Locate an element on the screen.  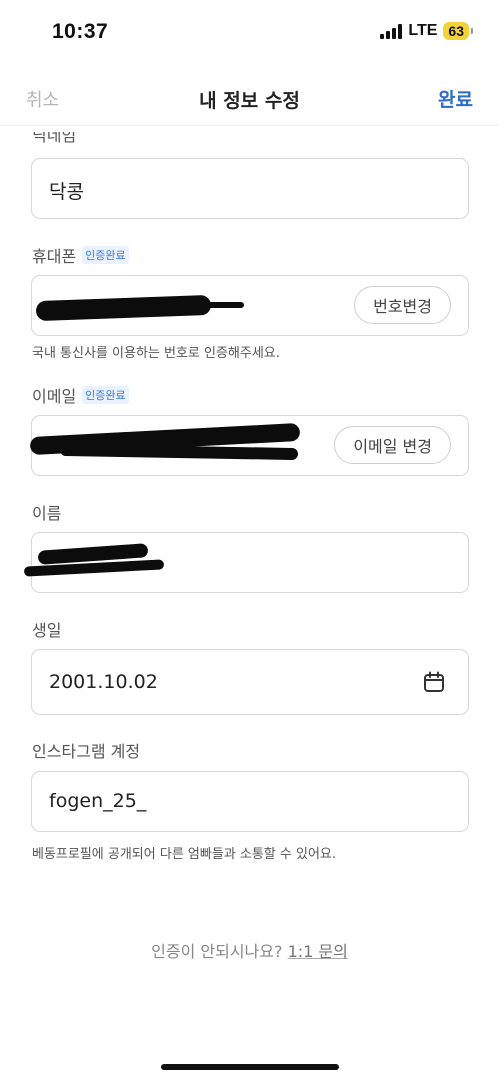
calendar-icon is located at coordinates (434, 682).